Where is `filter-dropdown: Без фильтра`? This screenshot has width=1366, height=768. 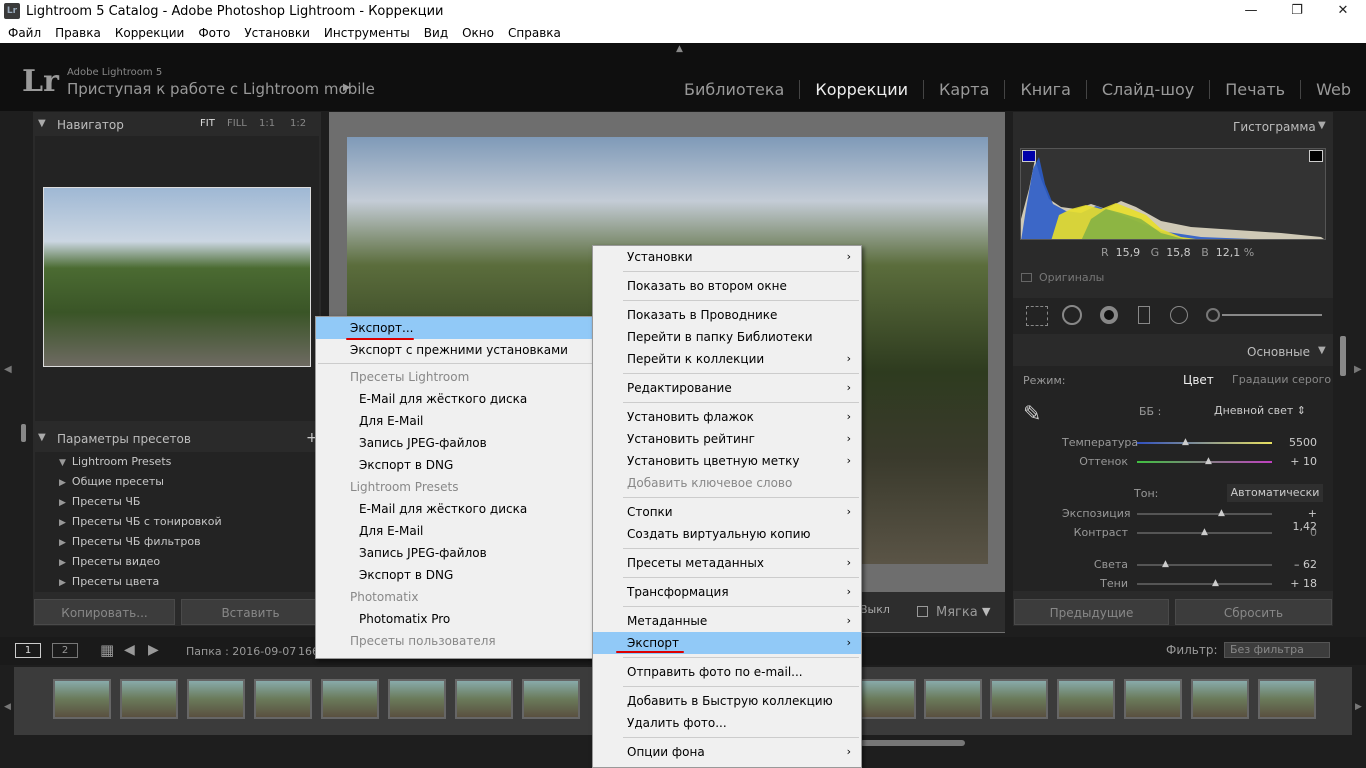
filter-dropdown: Без фильтра is located at coordinates (1277, 650).